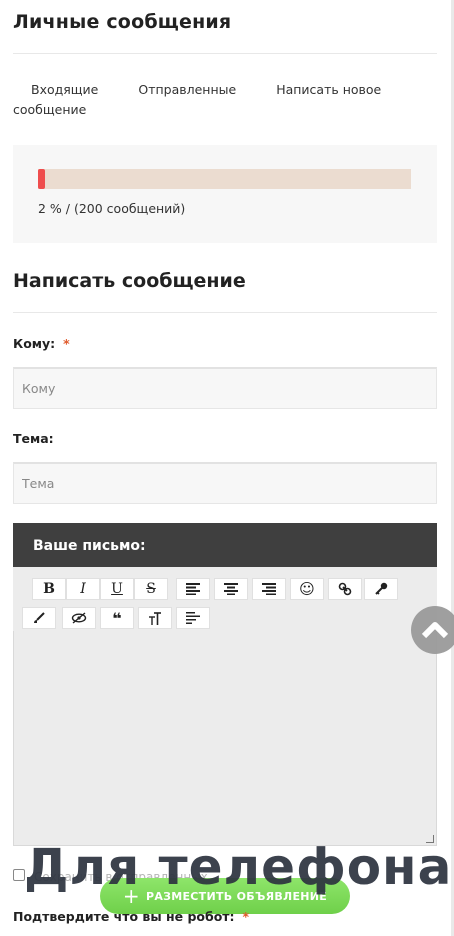 The image size is (454, 936). I want to click on chevron-up-icon, so click(435, 630).